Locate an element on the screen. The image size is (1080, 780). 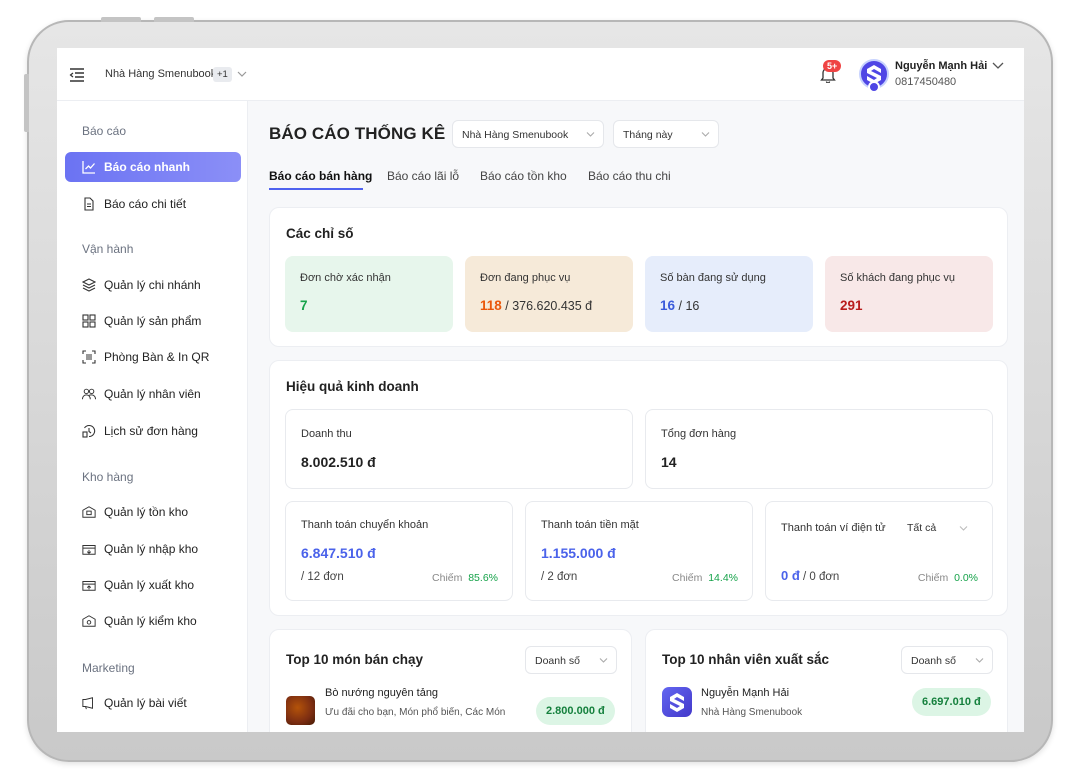
sidebar-item-label: Báo cáo nhanh is located at coordinates (147, 167).